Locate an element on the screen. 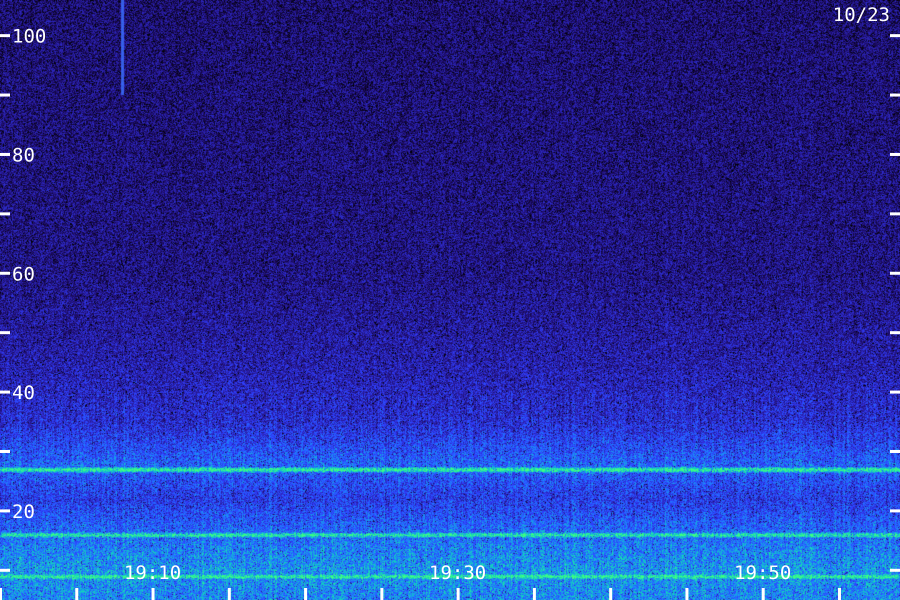  y-tick-labels: 100 80 60 40 20 is located at coordinates (29, 274).